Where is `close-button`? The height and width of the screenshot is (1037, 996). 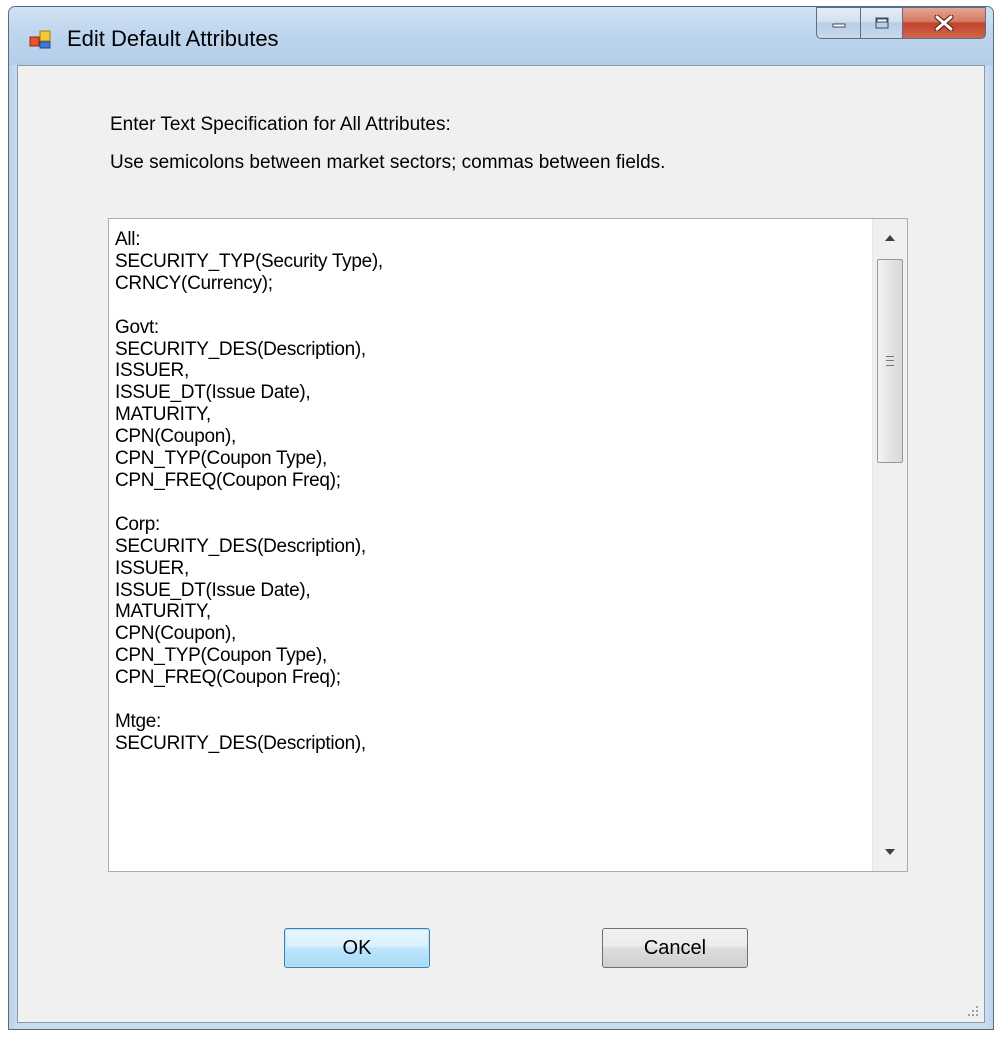
close-button is located at coordinates (944, 23).